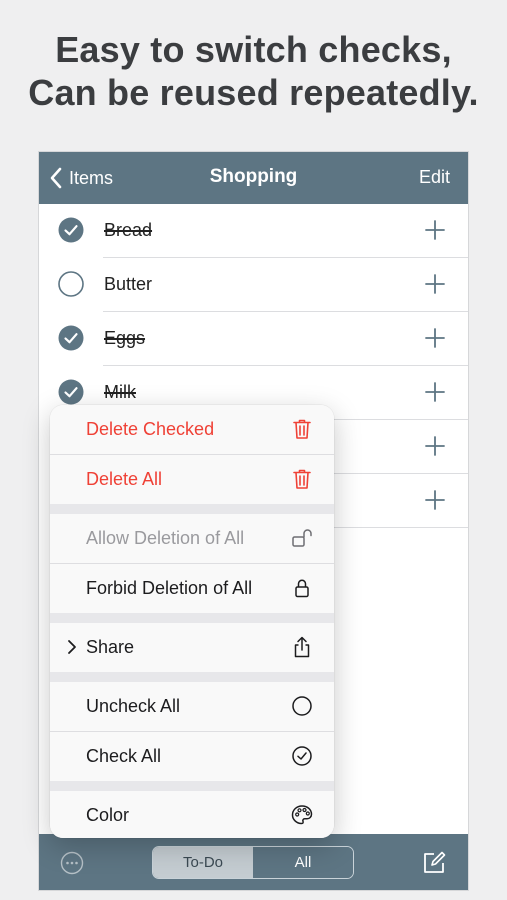 This screenshot has height=900, width=507. Describe the element at coordinates (192, 647) in the screenshot. I see `menu-item-share: Share` at that location.